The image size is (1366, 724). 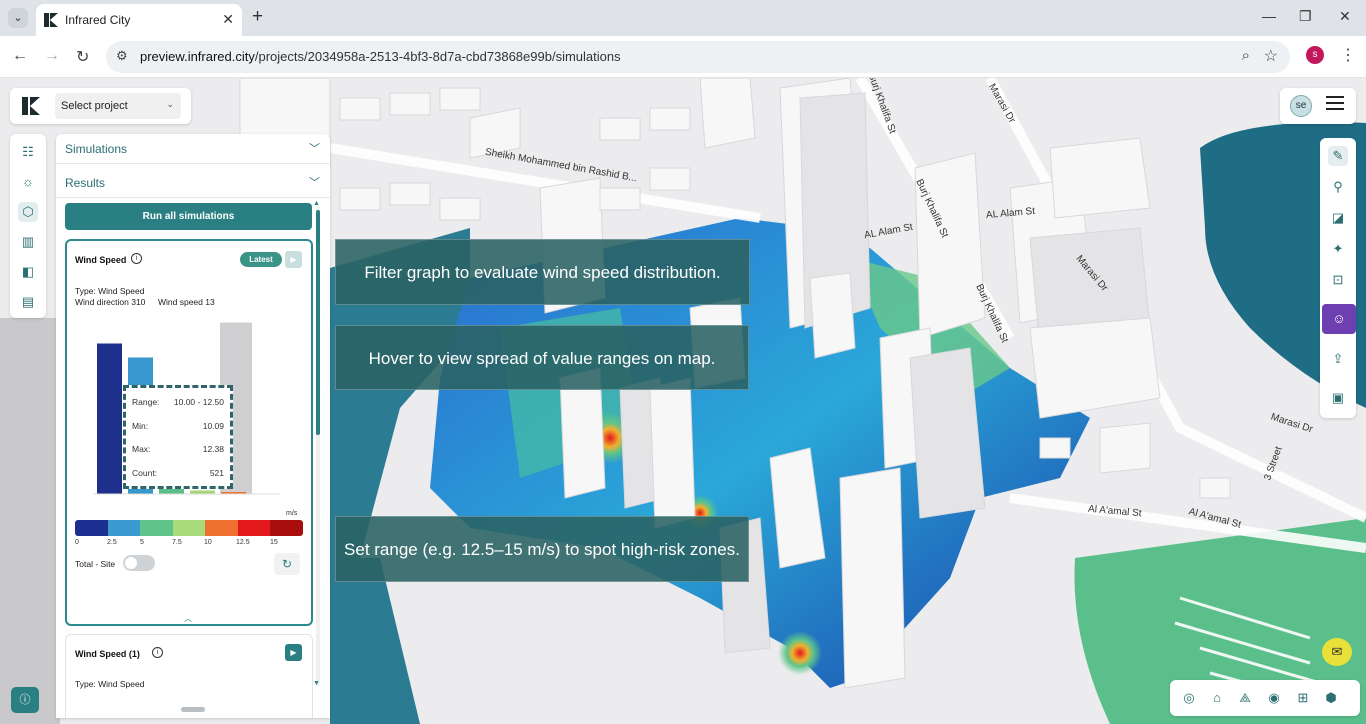 I want to click on close-tab-icon: ✕, so click(x=228, y=19).